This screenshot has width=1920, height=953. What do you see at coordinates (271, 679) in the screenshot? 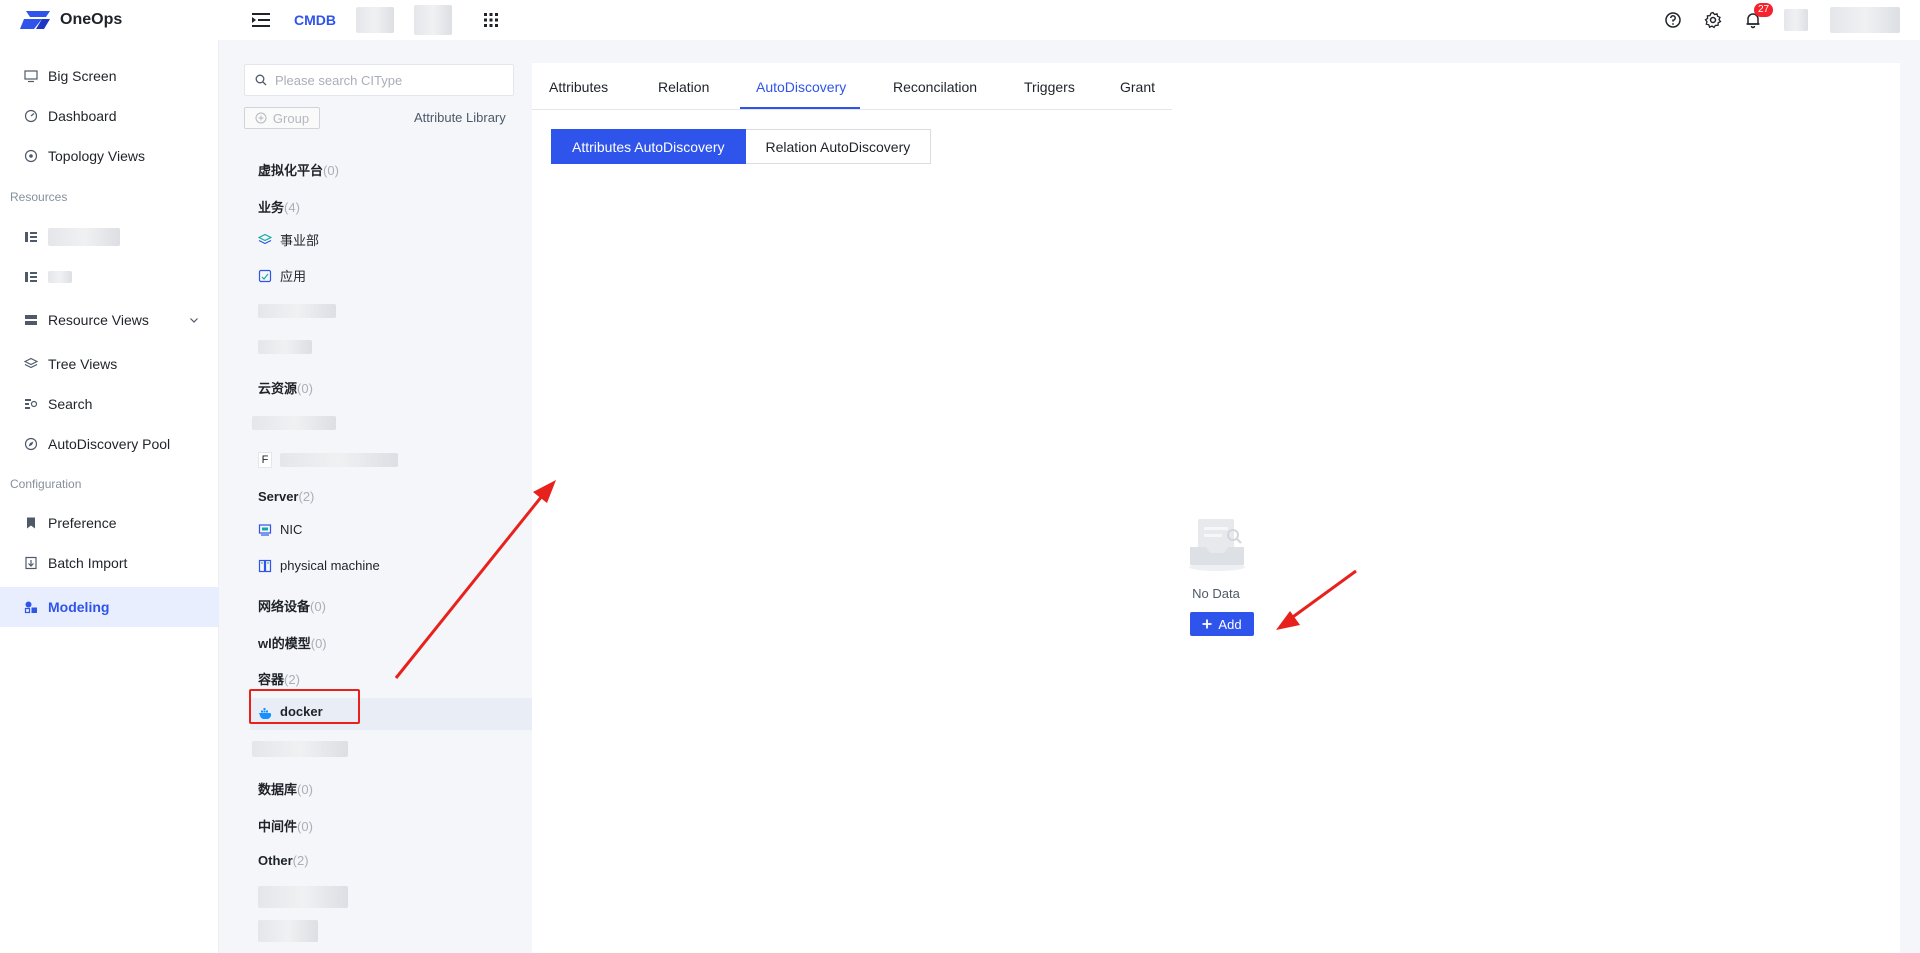
I see `group-name: 容器` at bounding box center [271, 679].